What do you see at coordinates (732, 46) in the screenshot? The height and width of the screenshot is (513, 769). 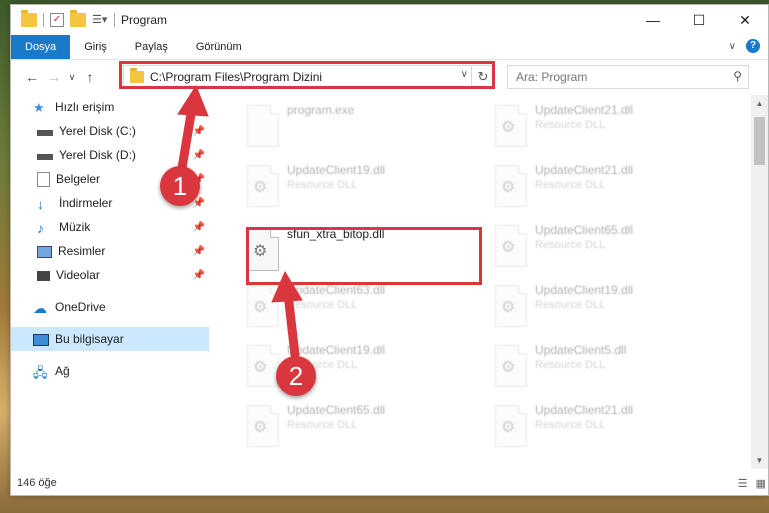 I see `expand-ribbon-icon: ∨` at bounding box center [732, 46].